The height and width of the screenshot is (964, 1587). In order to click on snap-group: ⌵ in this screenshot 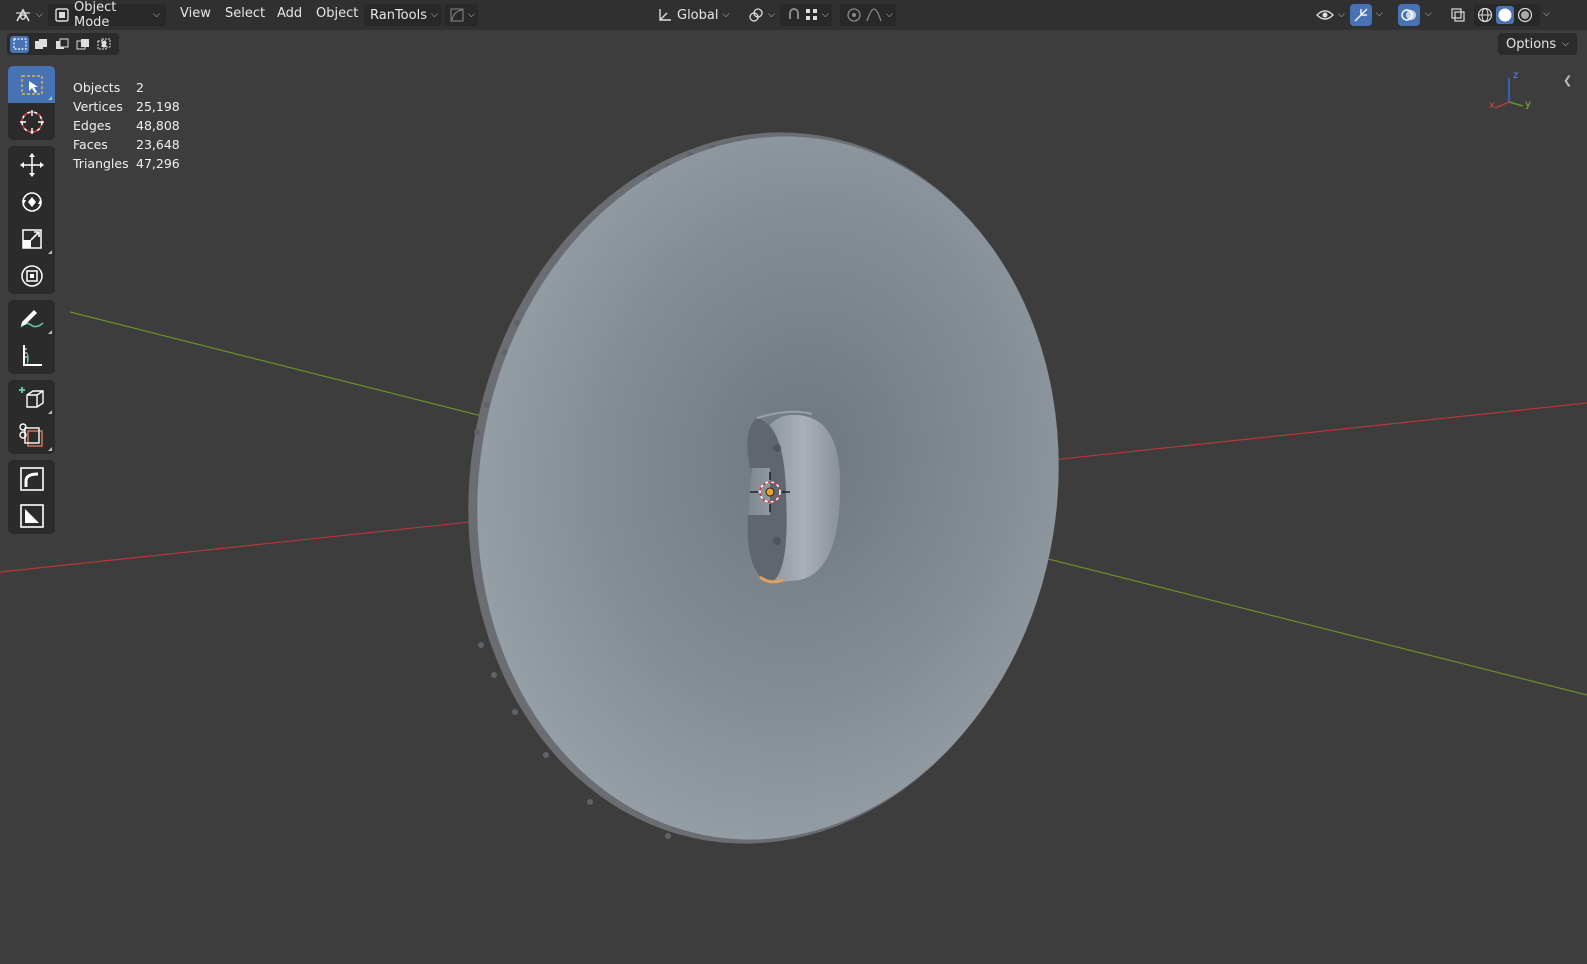, I will do `click(806, 15)`.